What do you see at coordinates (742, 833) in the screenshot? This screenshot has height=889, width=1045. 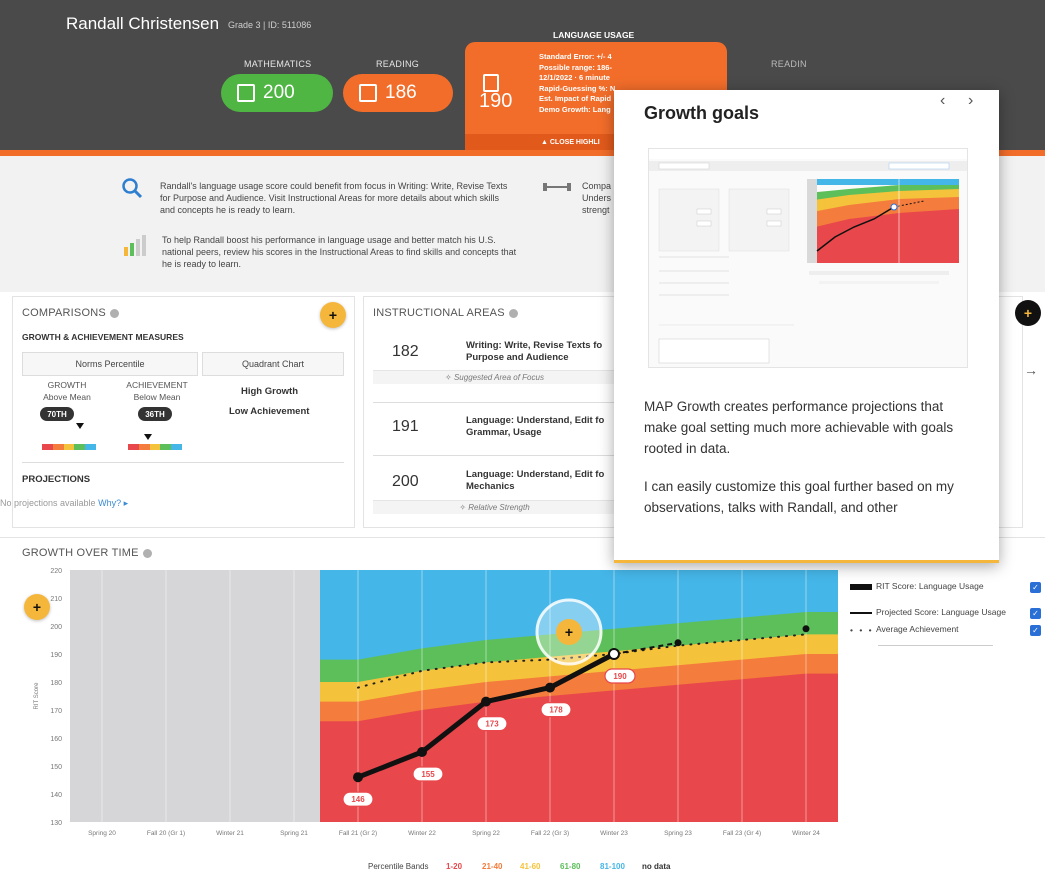 I see `x-tick-label: Fall 23 (Gr 4)` at bounding box center [742, 833].